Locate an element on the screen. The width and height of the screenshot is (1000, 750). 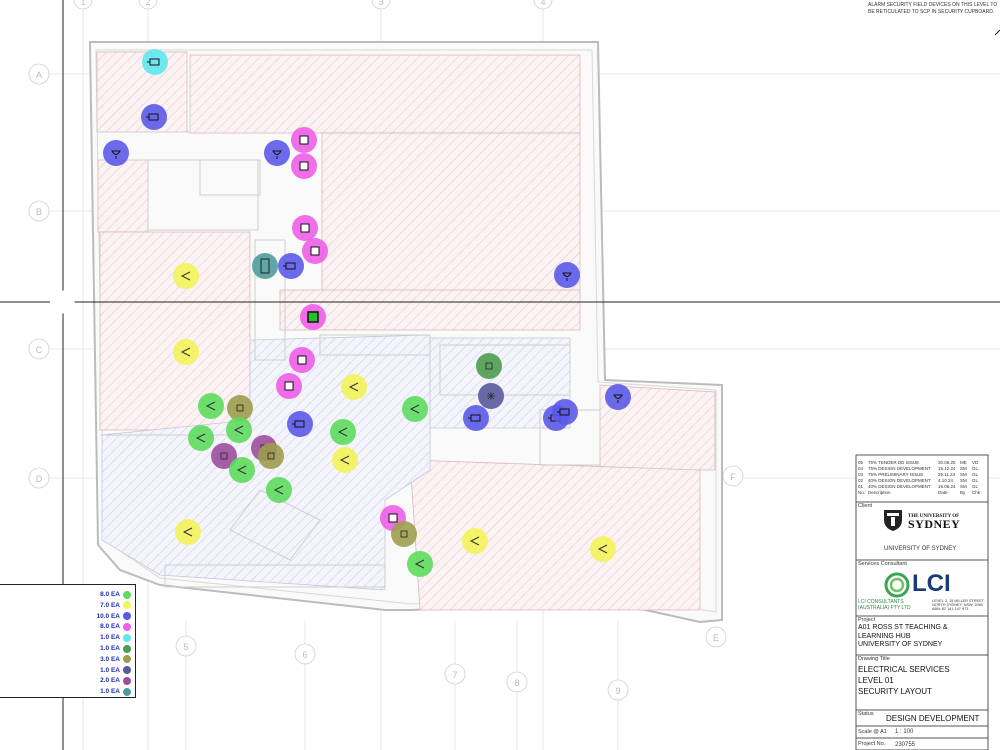
legend-row: 2.0 EA is located at coordinates (115, 680).